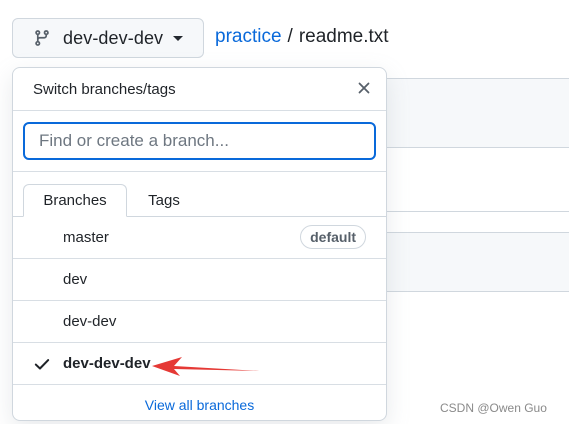  Describe the element at coordinates (75, 279) in the screenshot. I see `branch-item-label: dev` at that location.